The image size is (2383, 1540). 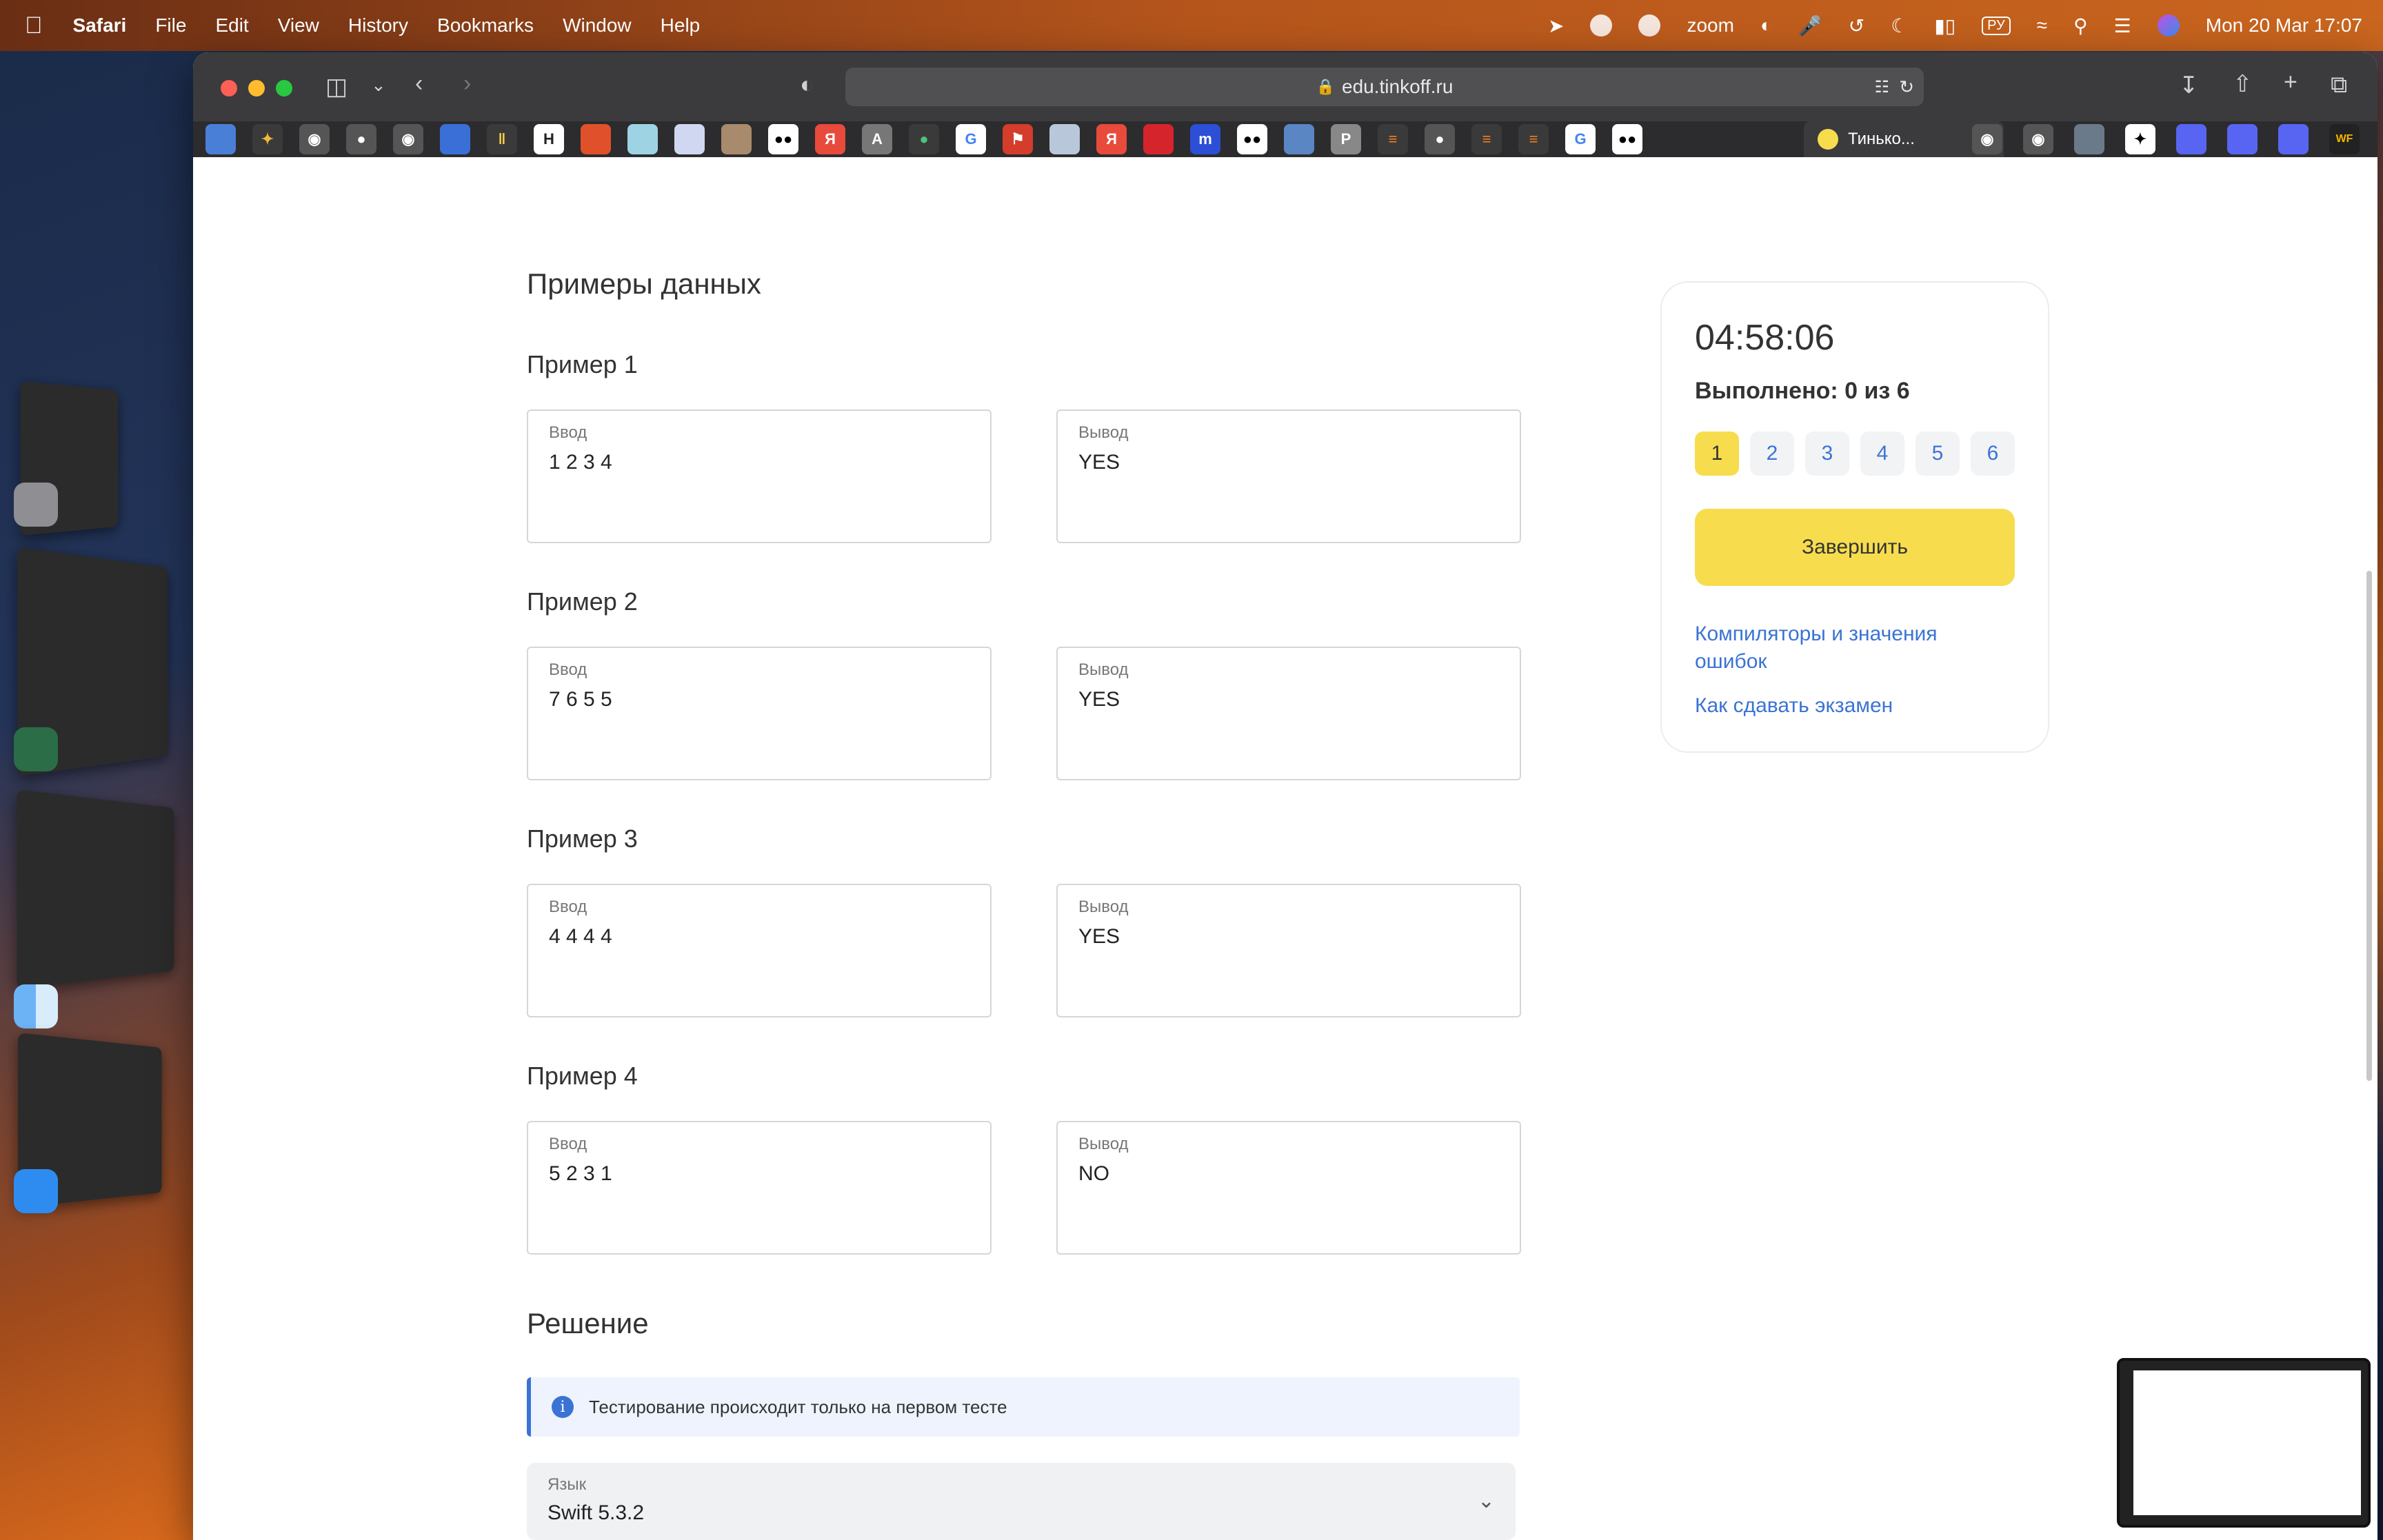 I want to click on time-machine-icon: ↺, so click(x=1856, y=26).